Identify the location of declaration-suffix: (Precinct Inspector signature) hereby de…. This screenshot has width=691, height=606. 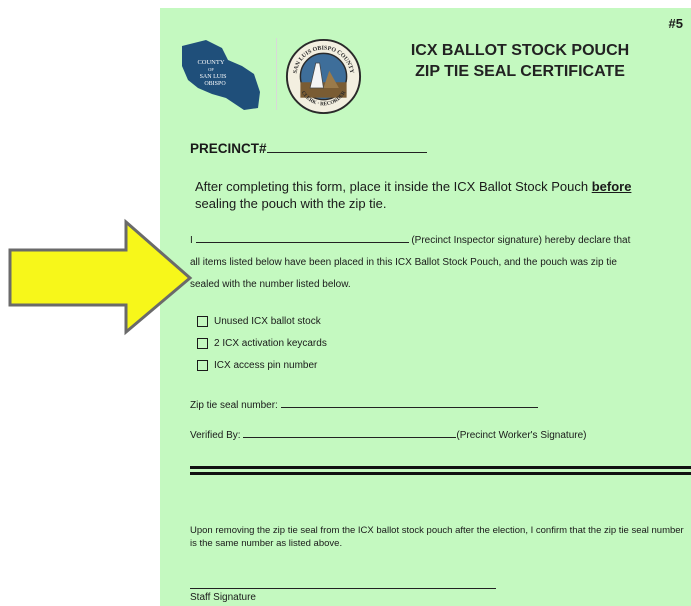
(521, 240).